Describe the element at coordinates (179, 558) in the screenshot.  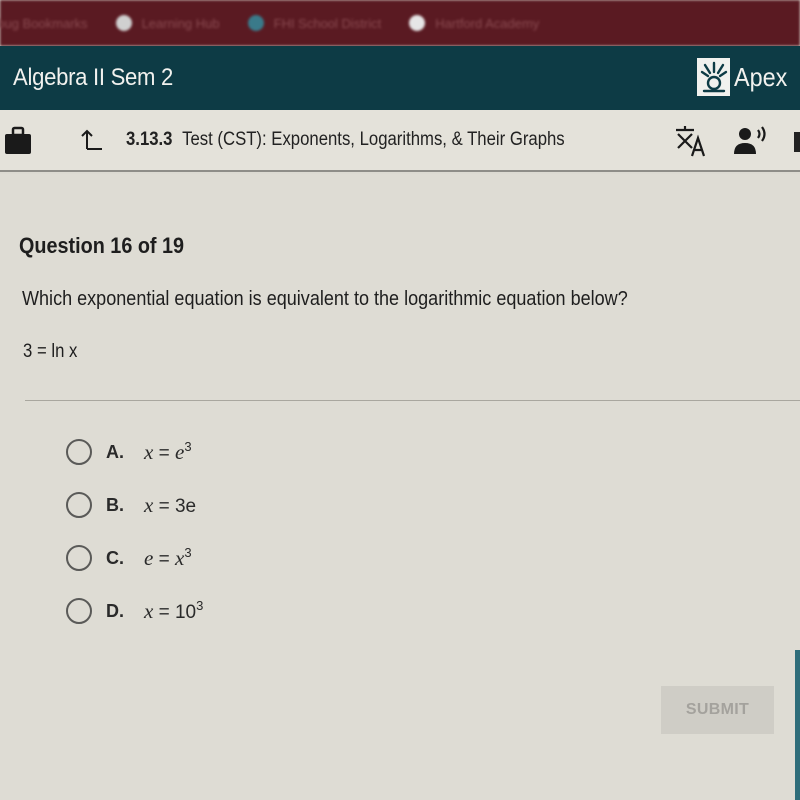
I see `choice-rhs-base: x` at that location.